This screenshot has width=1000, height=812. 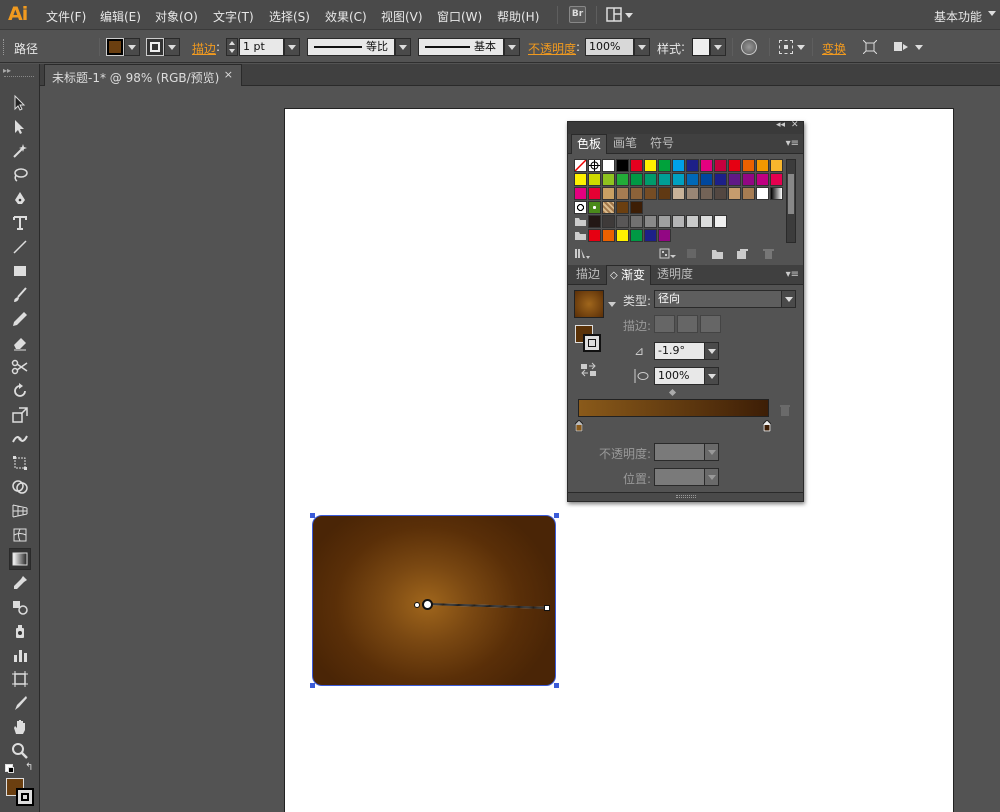 I want to click on panel-resize-grip, so click(x=685, y=496).